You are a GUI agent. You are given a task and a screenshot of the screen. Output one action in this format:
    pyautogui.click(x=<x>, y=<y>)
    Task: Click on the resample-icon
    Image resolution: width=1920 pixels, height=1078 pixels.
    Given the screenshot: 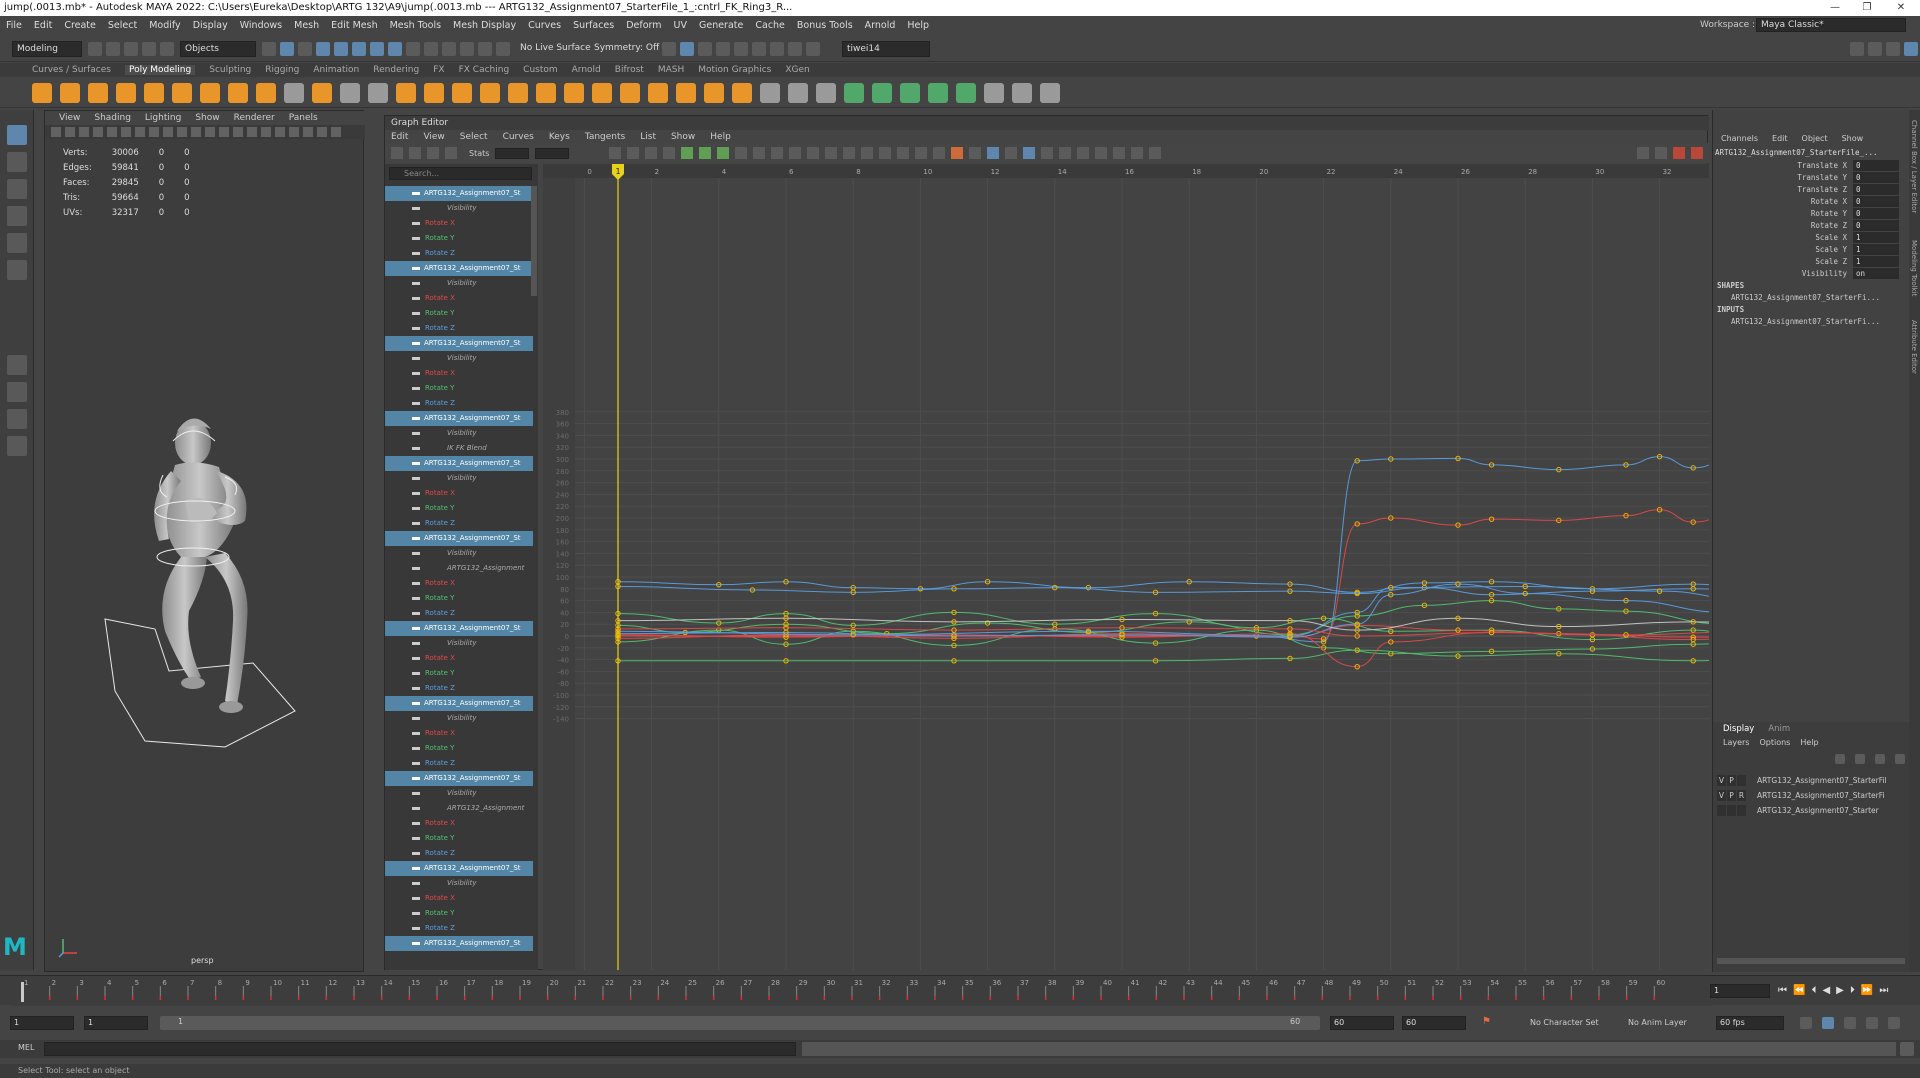 What is the action you would take?
    pyautogui.click(x=1137, y=153)
    